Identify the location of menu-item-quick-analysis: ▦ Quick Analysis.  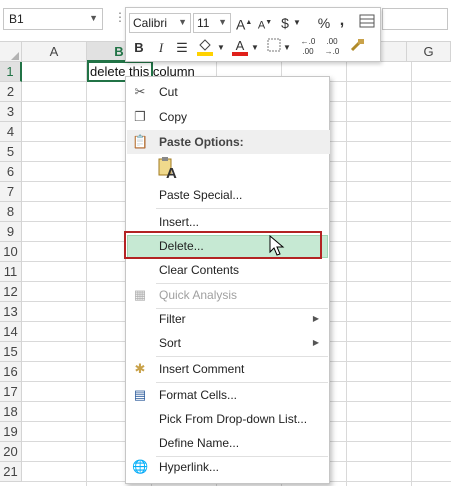
(227, 295).